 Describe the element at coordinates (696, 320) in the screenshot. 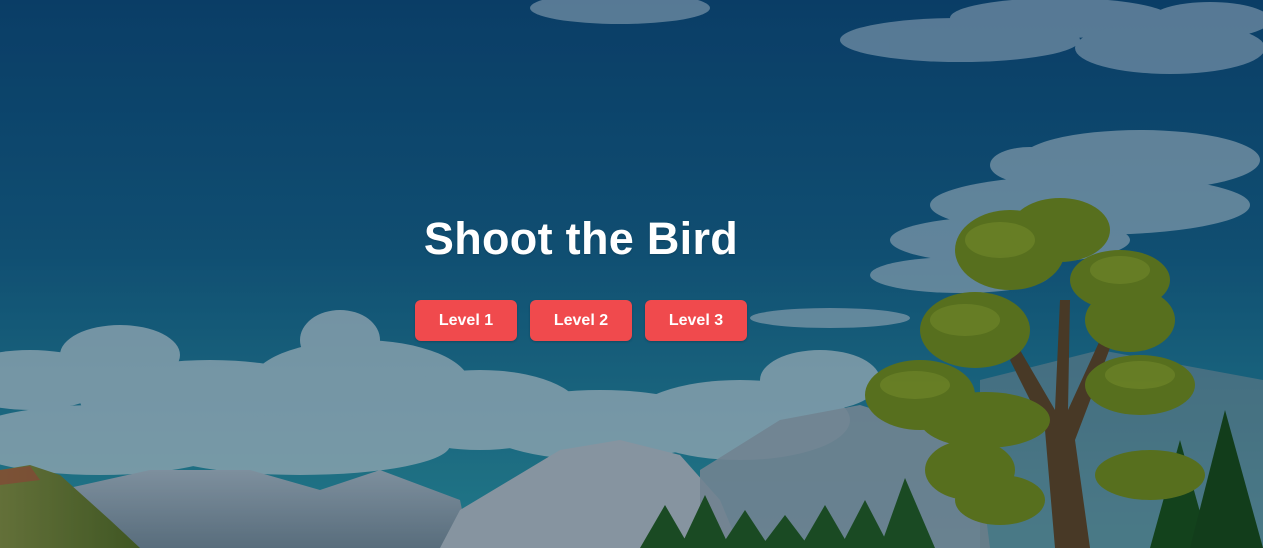

I see `level-3-button: Level 3` at that location.